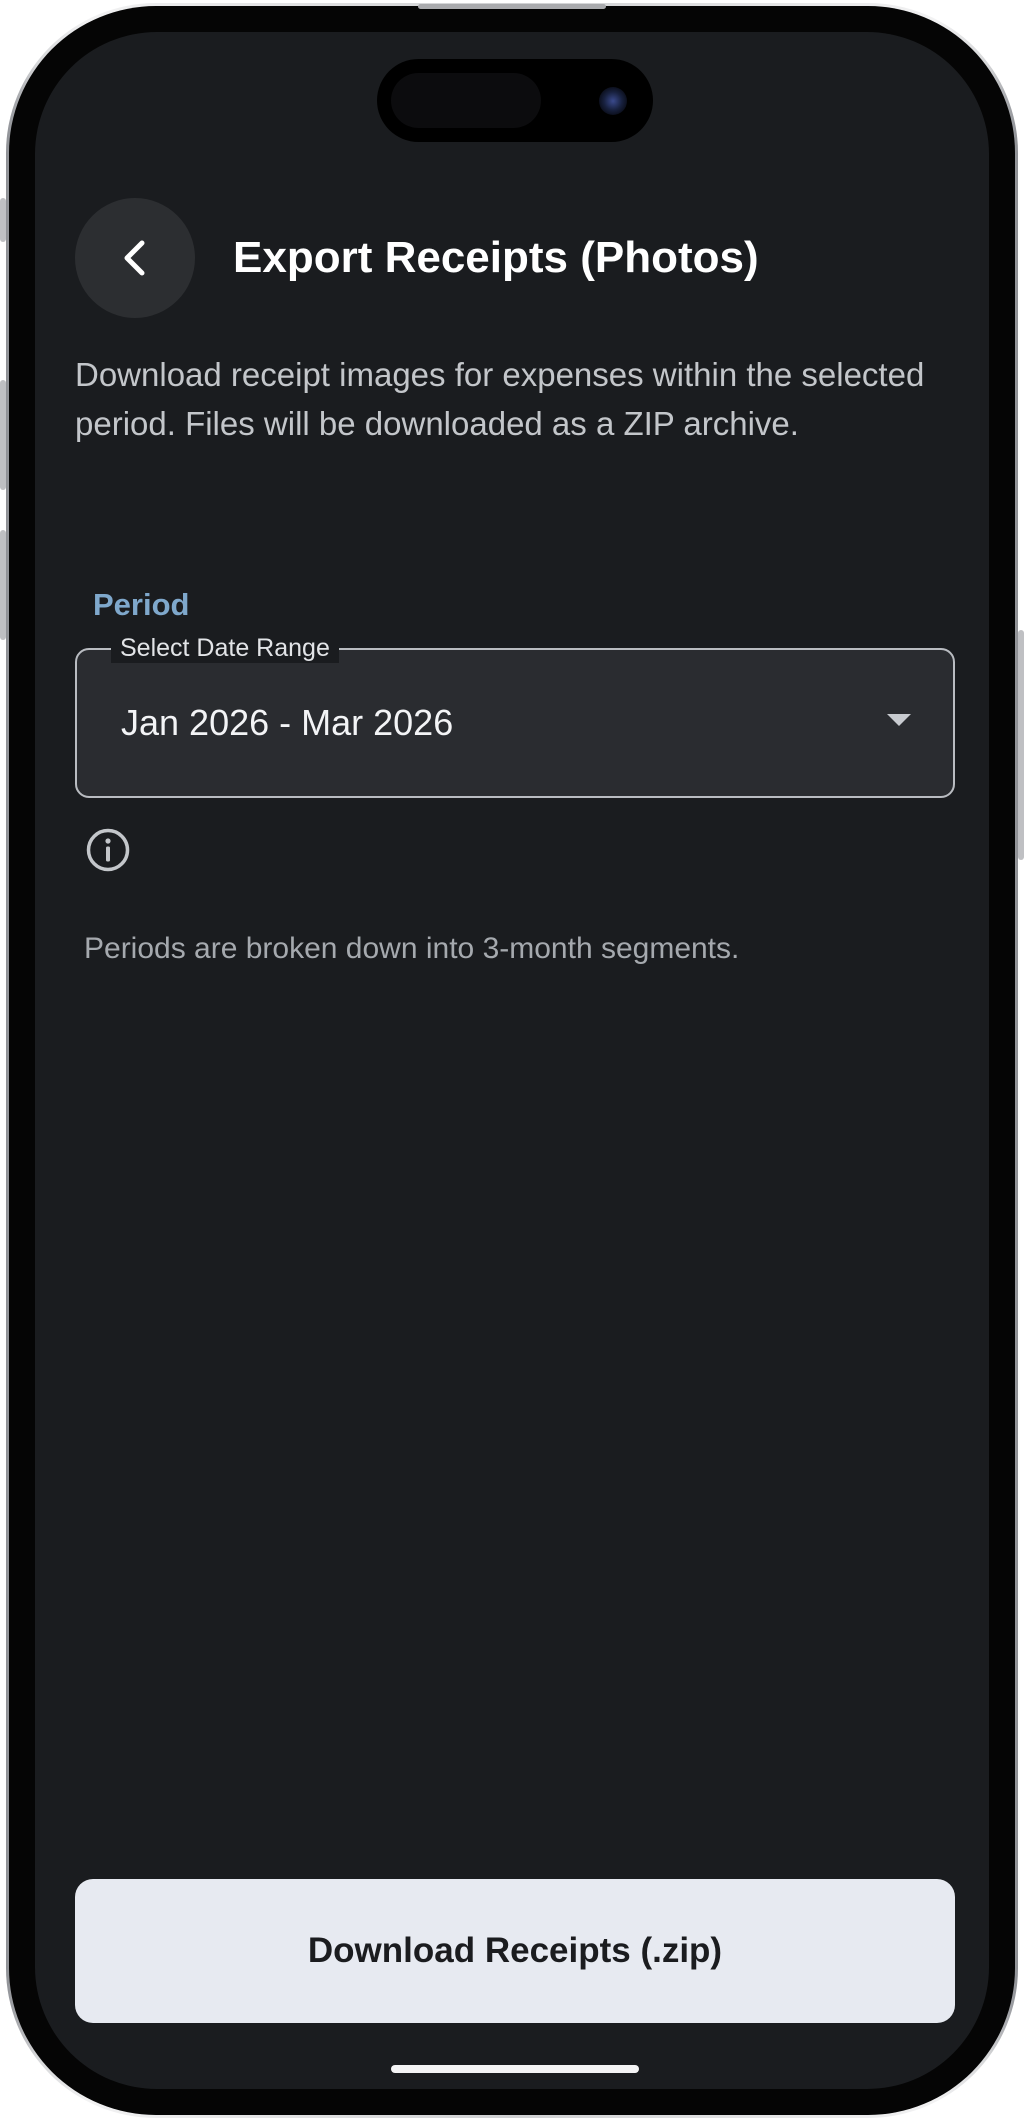 The height and width of the screenshot is (2121, 1024). I want to click on info-icon, so click(108, 850).